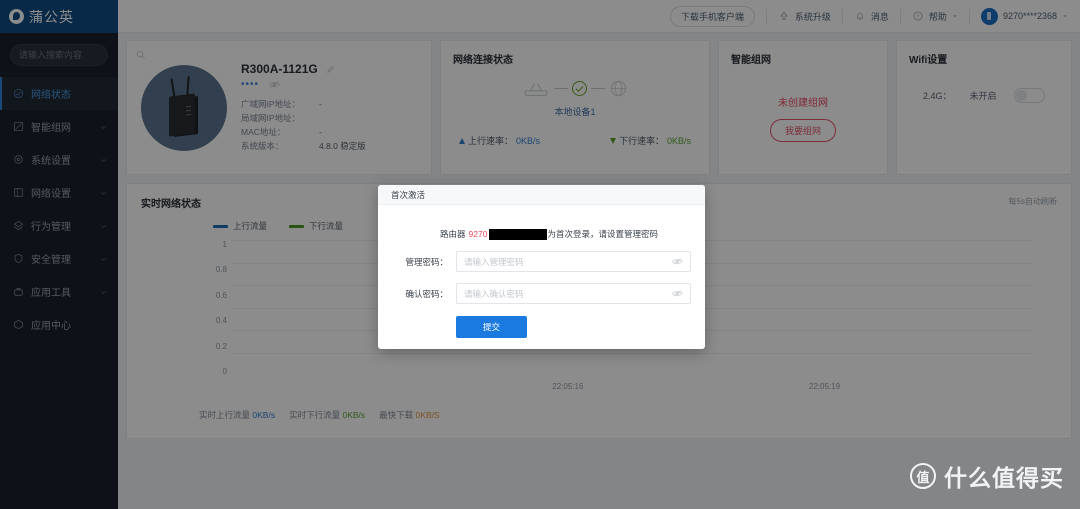 The image size is (1080, 509). I want to click on password-input, so click(568, 261).